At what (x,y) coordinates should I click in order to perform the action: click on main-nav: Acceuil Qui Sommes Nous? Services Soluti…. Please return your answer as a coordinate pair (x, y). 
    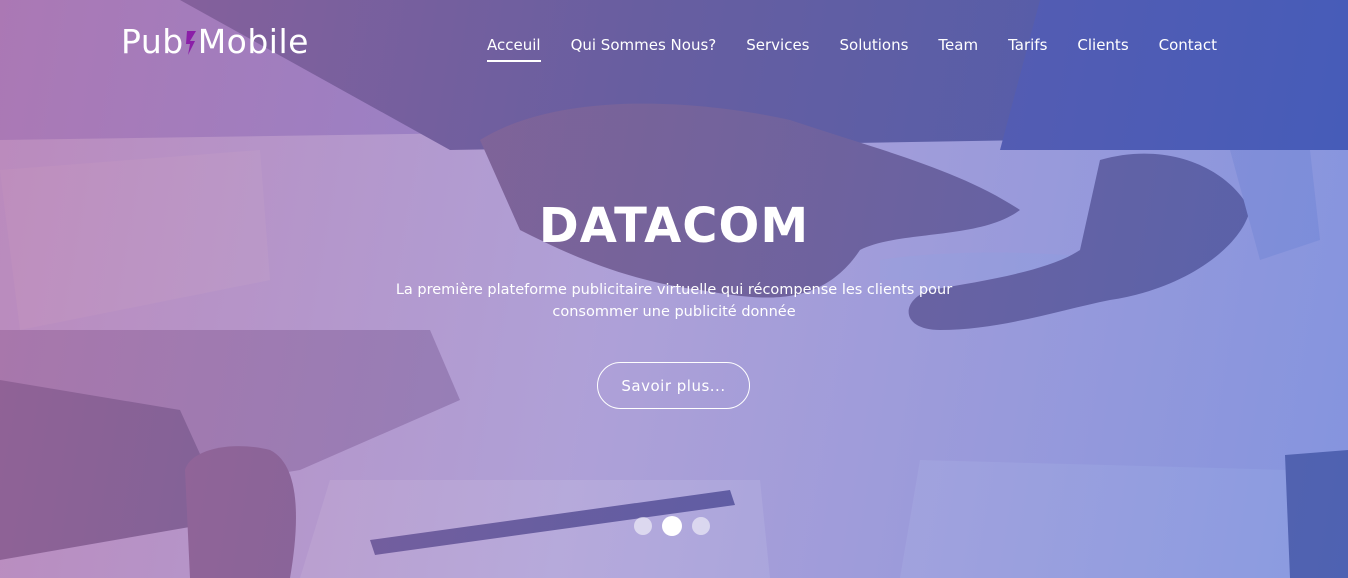
    Looking at the image, I should click on (852, 49).